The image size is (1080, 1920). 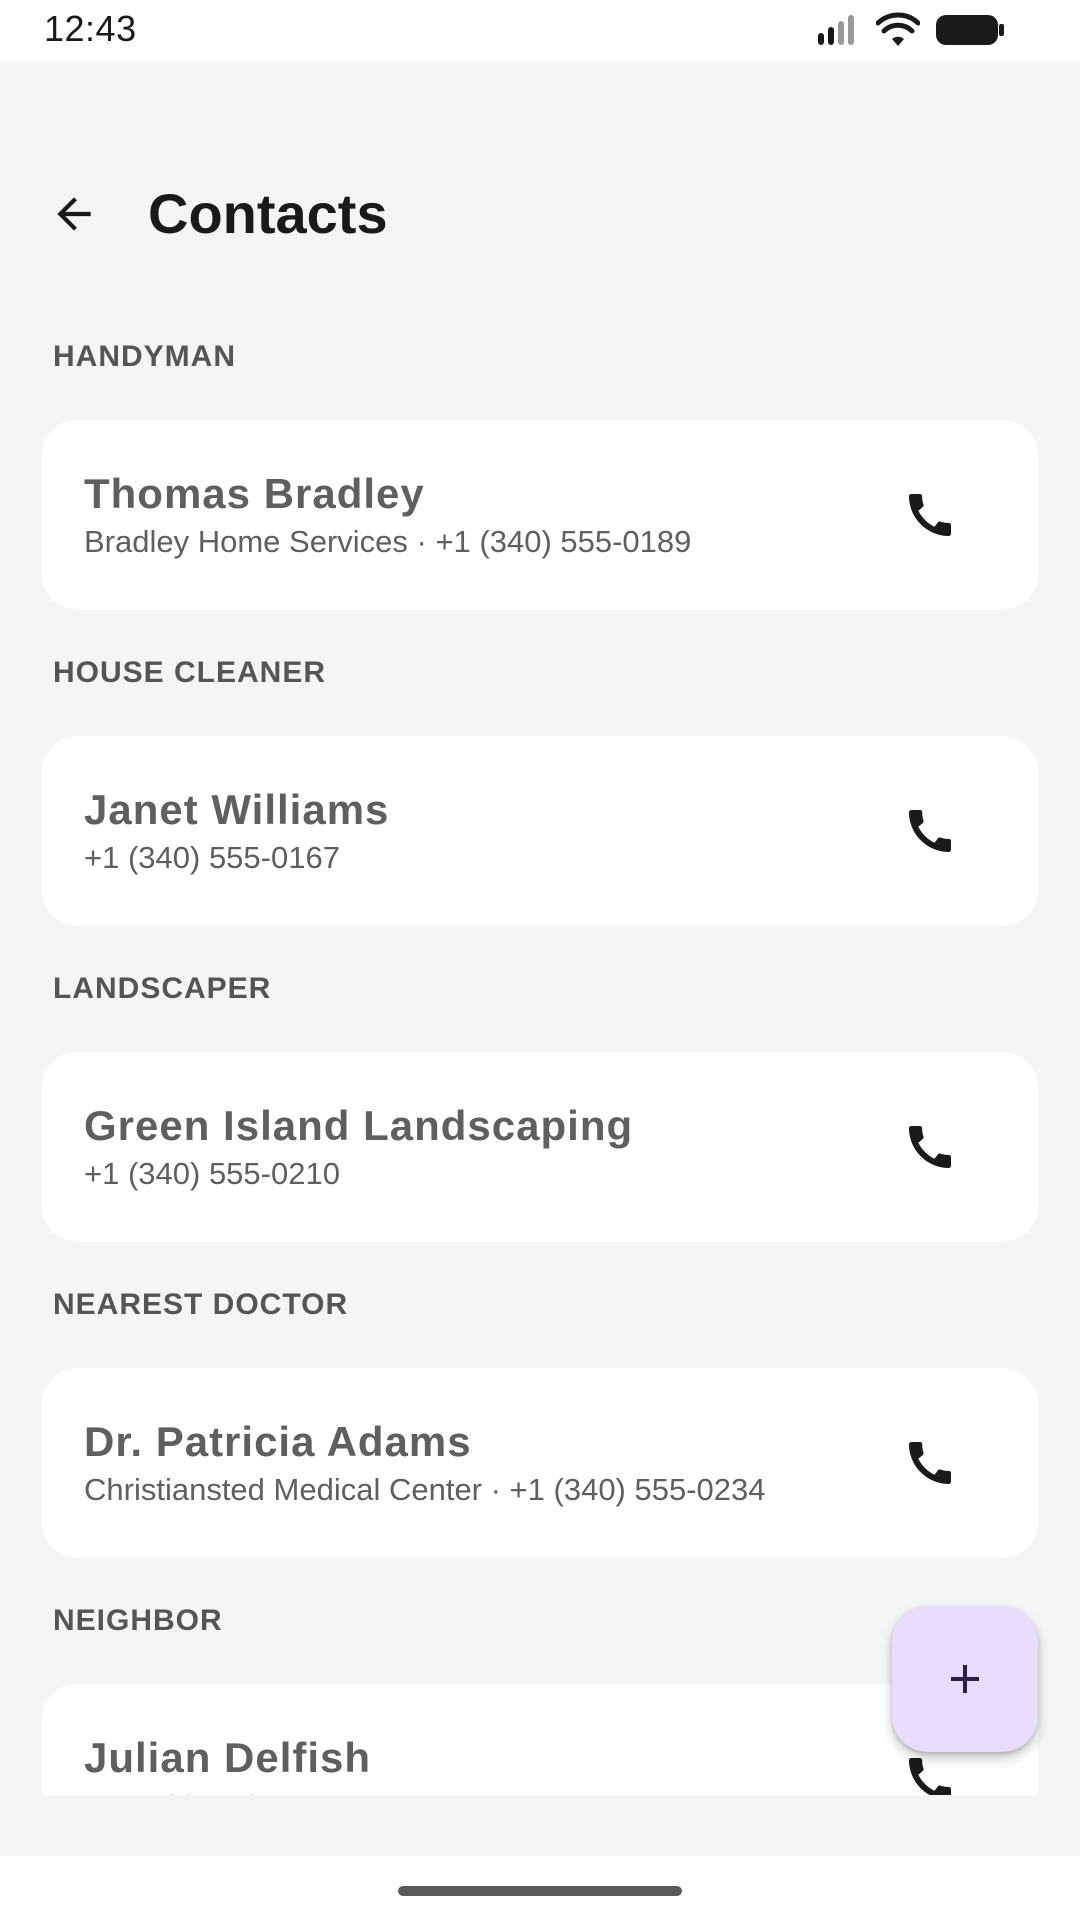 What do you see at coordinates (144, 356) in the screenshot?
I see `section-header-handyman: HANDYMAN` at bounding box center [144, 356].